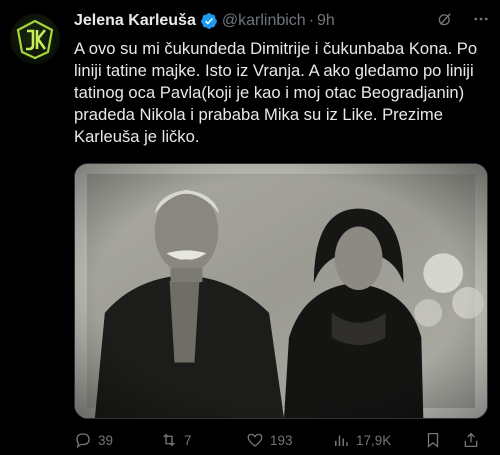 This screenshot has height=455, width=500. I want to click on share-icon, so click(471, 440).